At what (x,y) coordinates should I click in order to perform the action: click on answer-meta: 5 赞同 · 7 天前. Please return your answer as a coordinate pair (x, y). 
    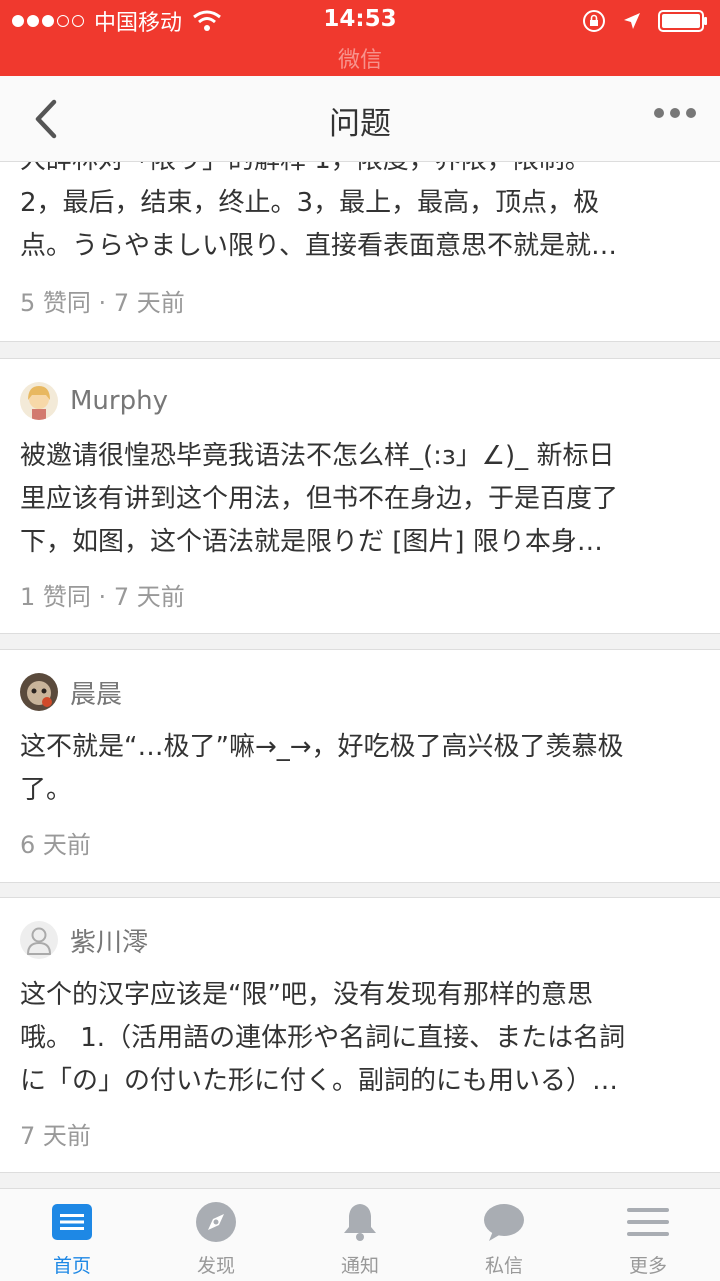
    Looking at the image, I should click on (102, 300).